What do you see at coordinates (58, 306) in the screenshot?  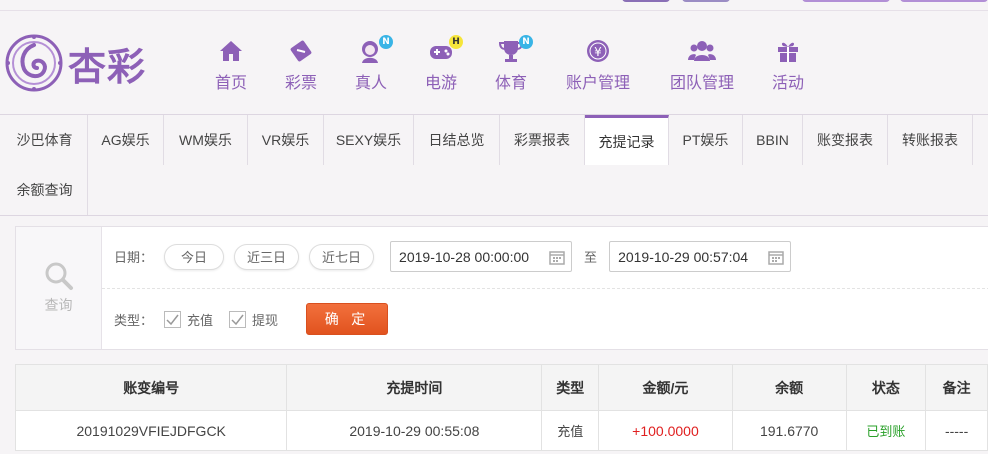 I see `query-label: 查询` at bounding box center [58, 306].